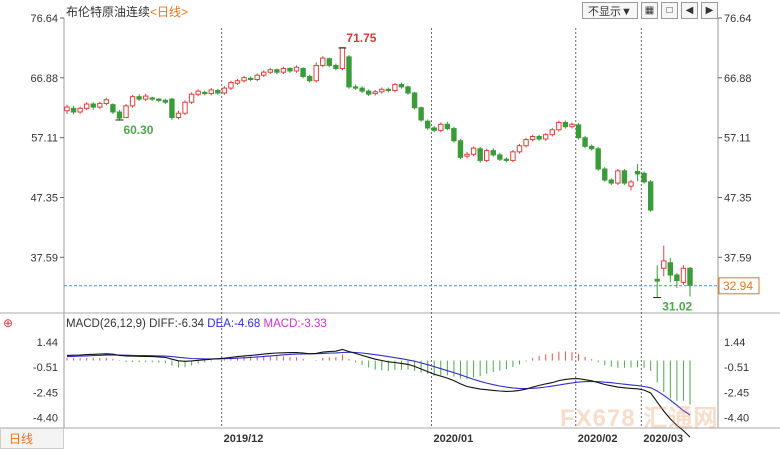 The width and height of the screenshot is (780, 449). Describe the element at coordinates (663, 439) in the screenshot. I see `x-tick-label: 2020/03` at that location.